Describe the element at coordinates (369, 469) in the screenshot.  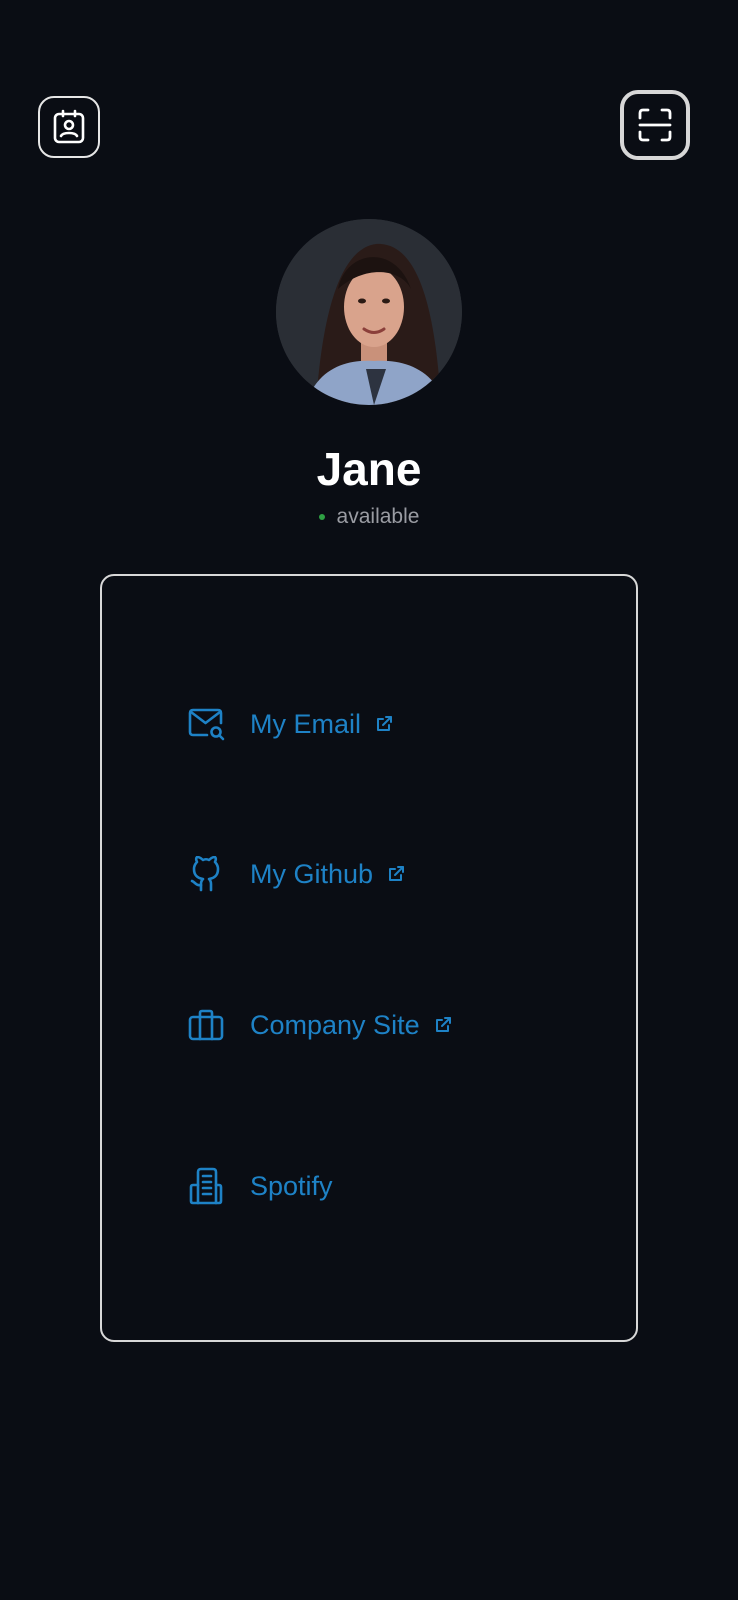
I see `profile-name: Jane` at that location.